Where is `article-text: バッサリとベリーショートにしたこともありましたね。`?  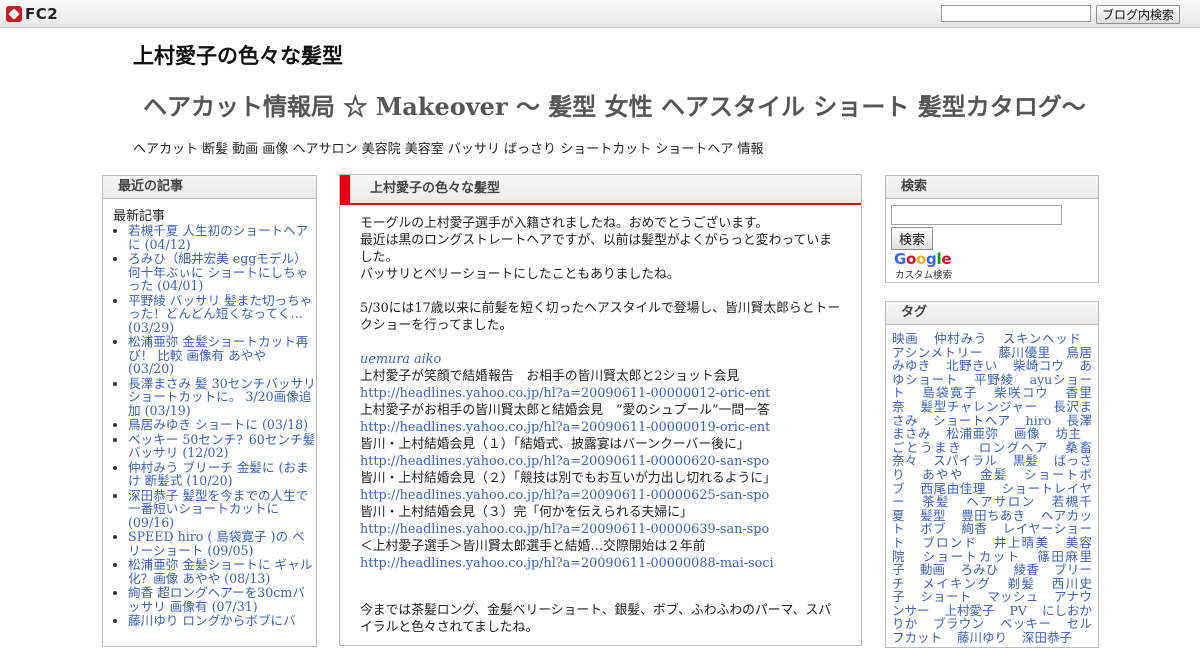 article-text: バッサリとベリーショートにしたこともありましたね。 is located at coordinates (520, 274).